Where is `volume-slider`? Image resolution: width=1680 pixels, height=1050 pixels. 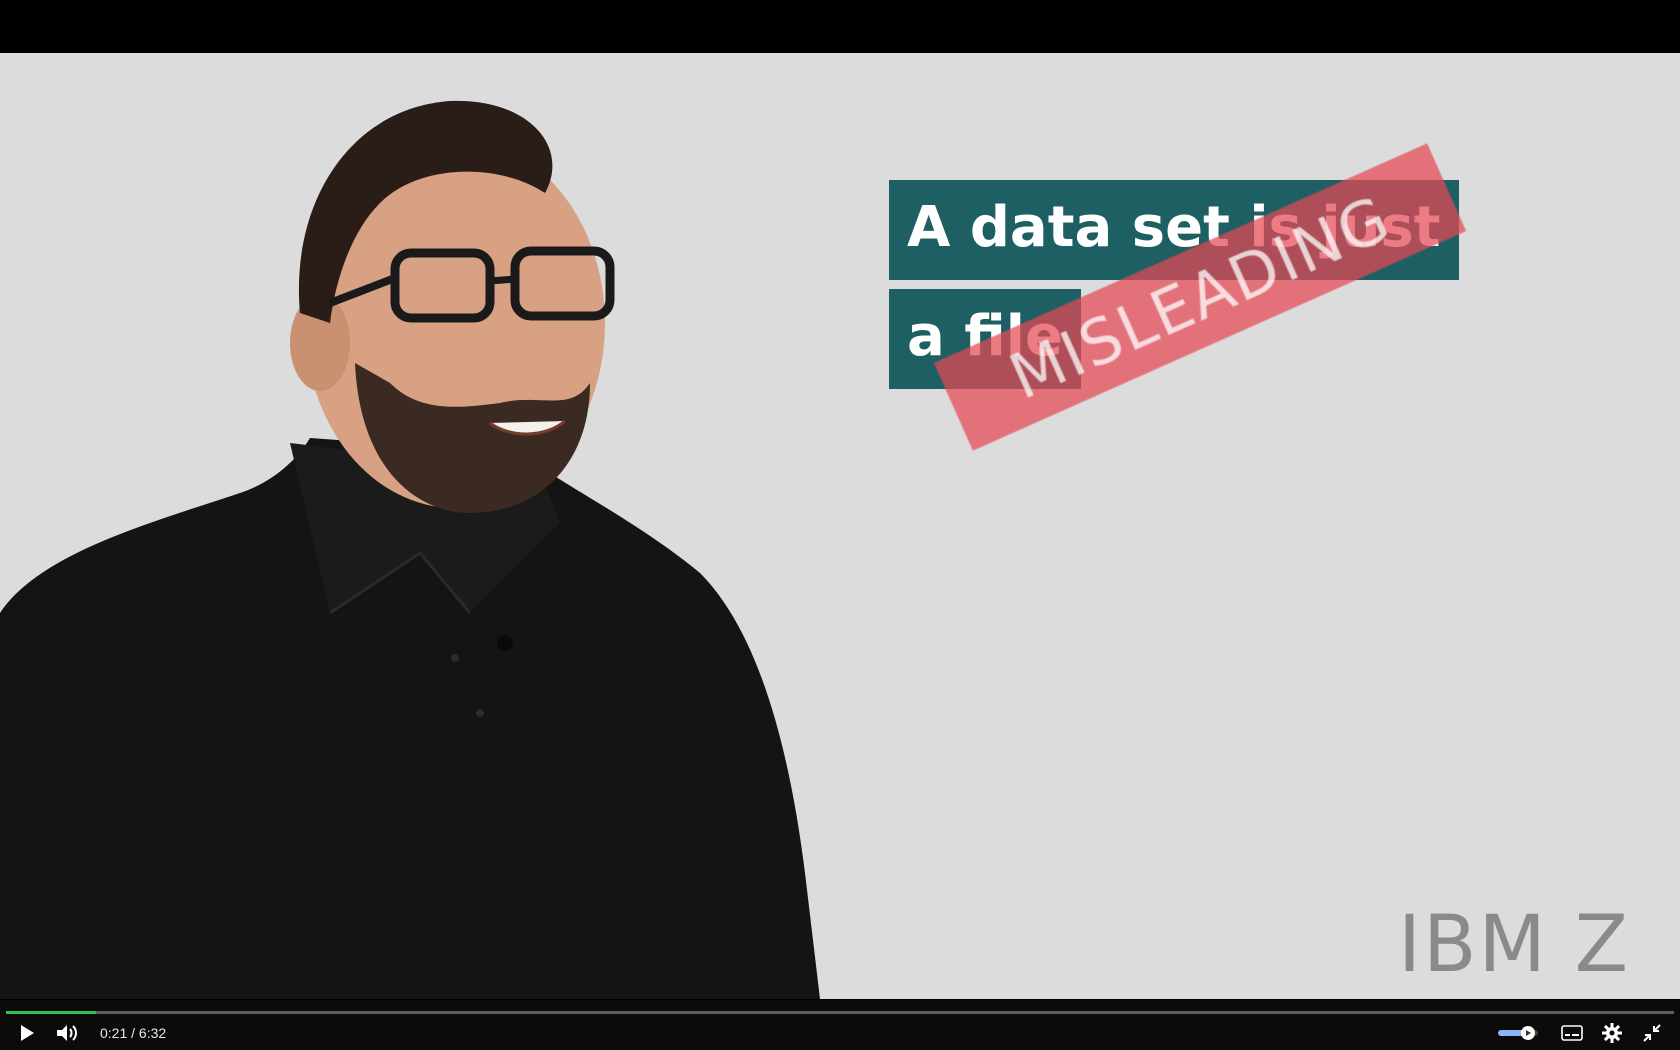
volume-slider is located at coordinates (1518, 1033).